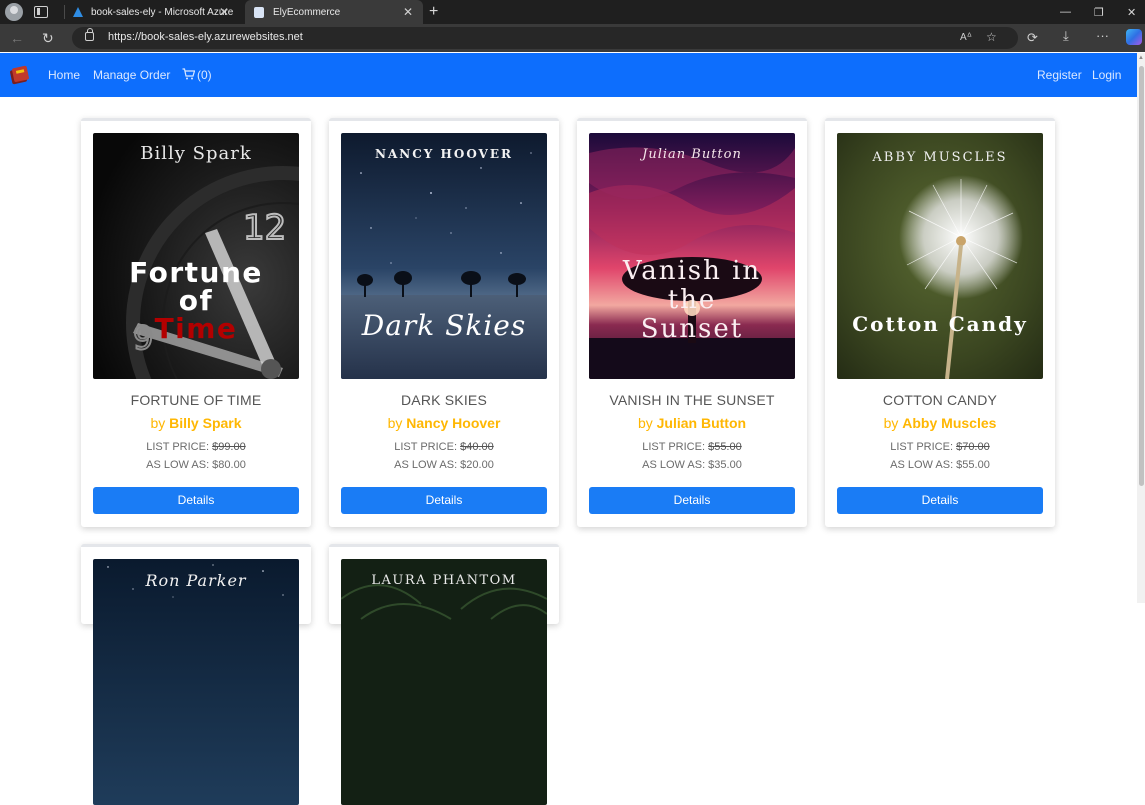  What do you see at coordinates (41, 12) in the screenshot?
I see `tab-actions-icon` at bounding box center [41, 12].